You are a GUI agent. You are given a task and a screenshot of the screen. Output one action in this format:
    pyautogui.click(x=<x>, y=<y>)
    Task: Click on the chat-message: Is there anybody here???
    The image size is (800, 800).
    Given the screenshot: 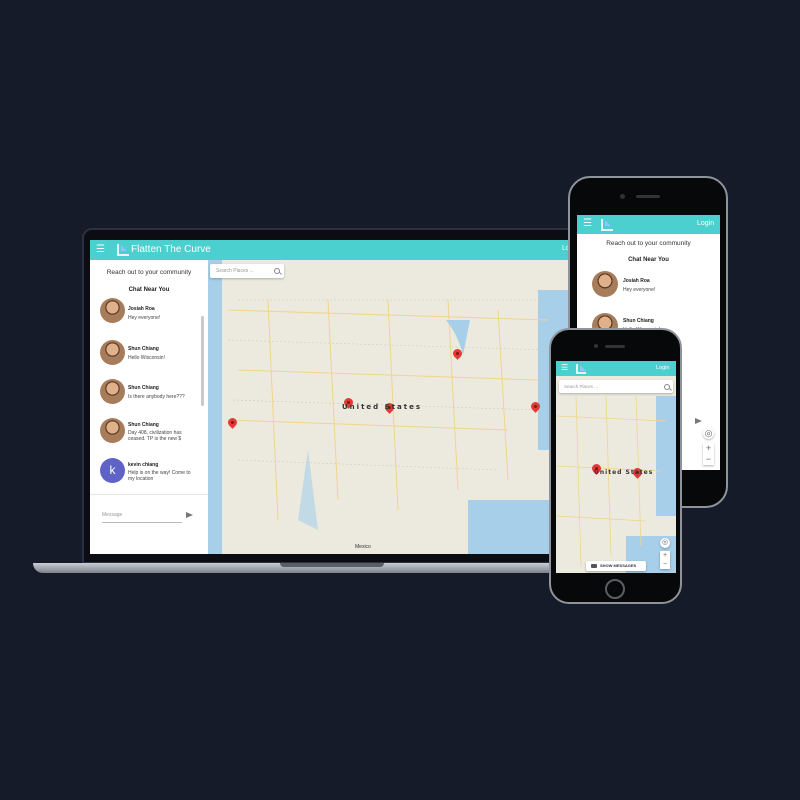 What is the action you would take?
    pyautogui.click(x=156, y=397)
    